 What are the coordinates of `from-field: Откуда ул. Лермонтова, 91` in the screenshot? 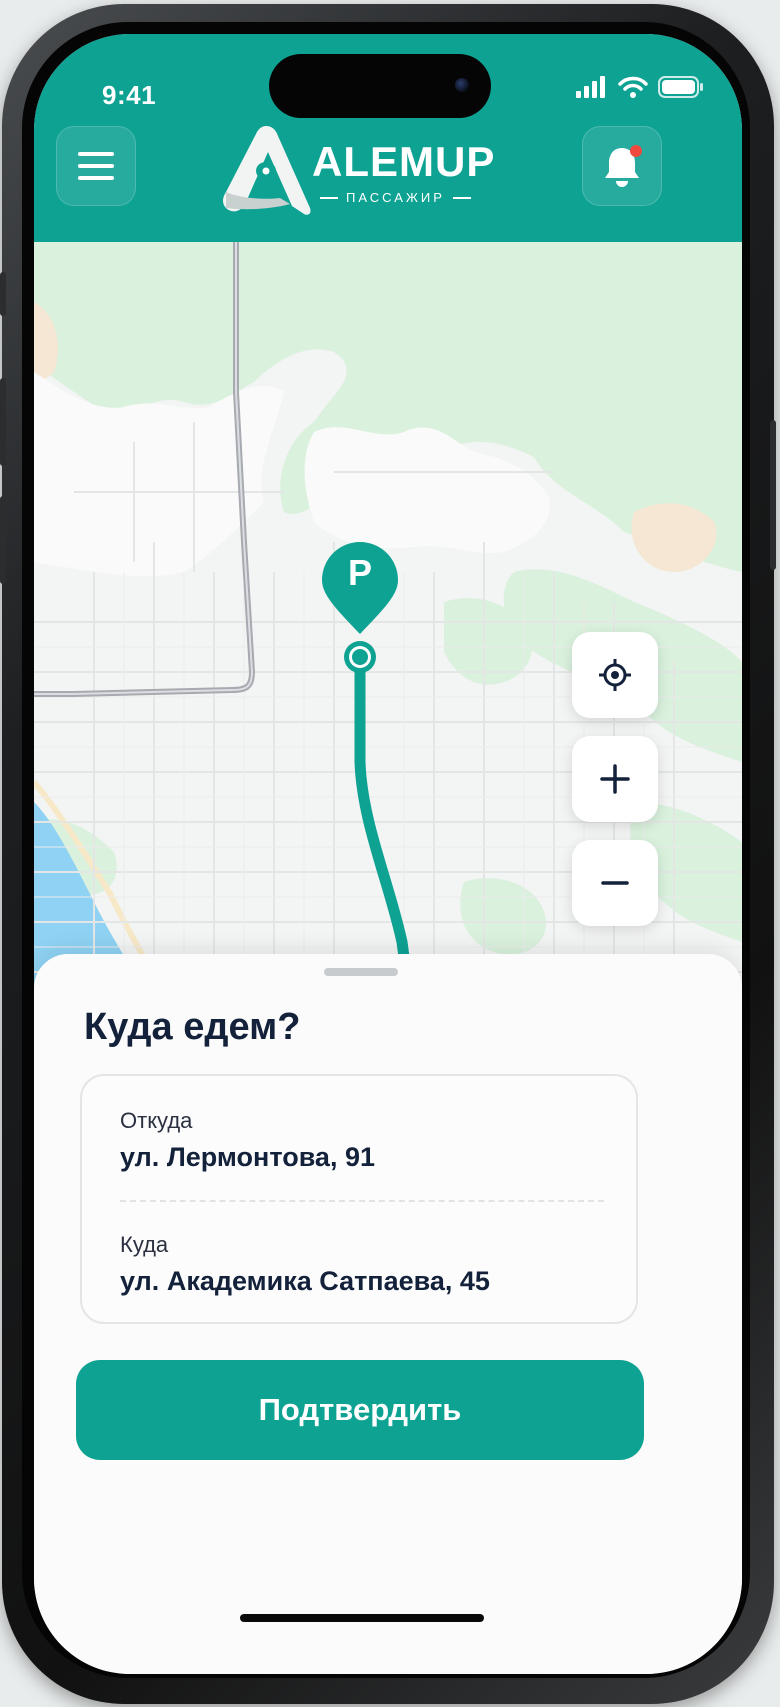 It's located at (359, 1137).